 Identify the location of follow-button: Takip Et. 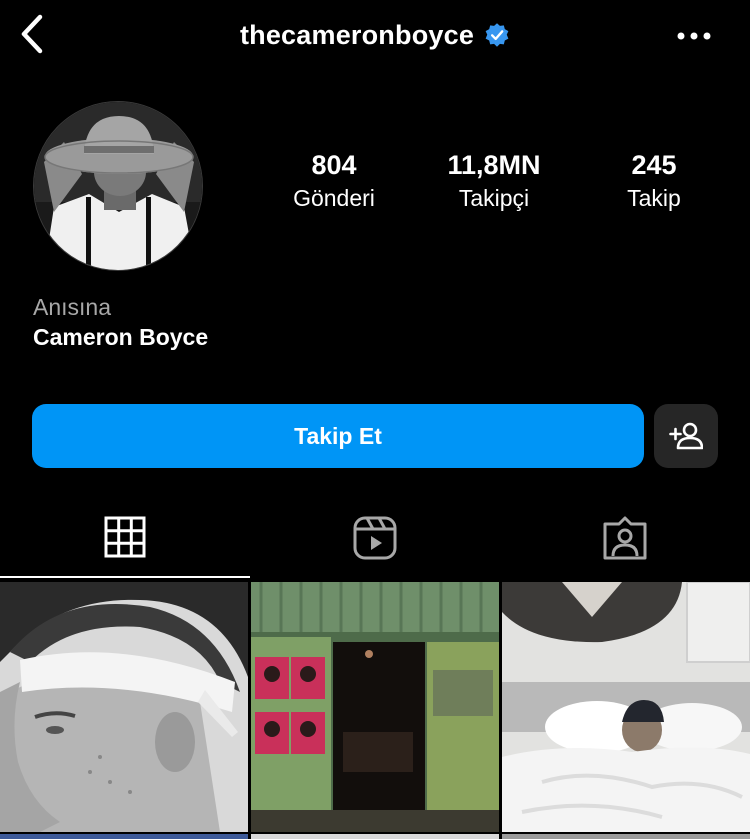
(338, 436).